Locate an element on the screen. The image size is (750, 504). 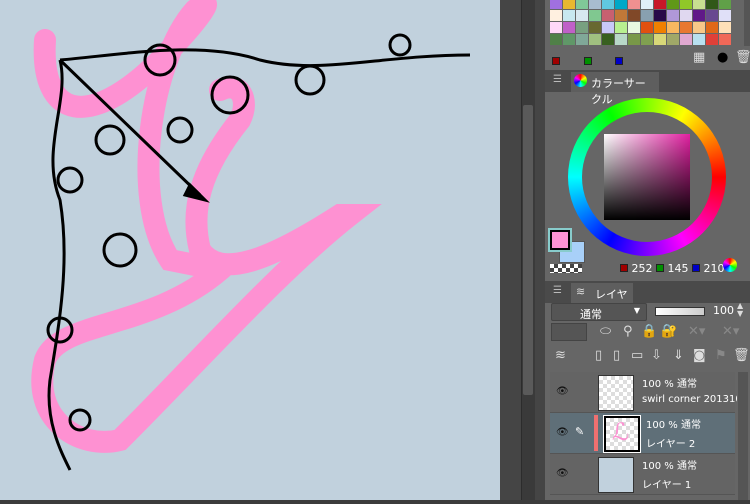
opacity-value: 100 is located at coordinates (723, 310).